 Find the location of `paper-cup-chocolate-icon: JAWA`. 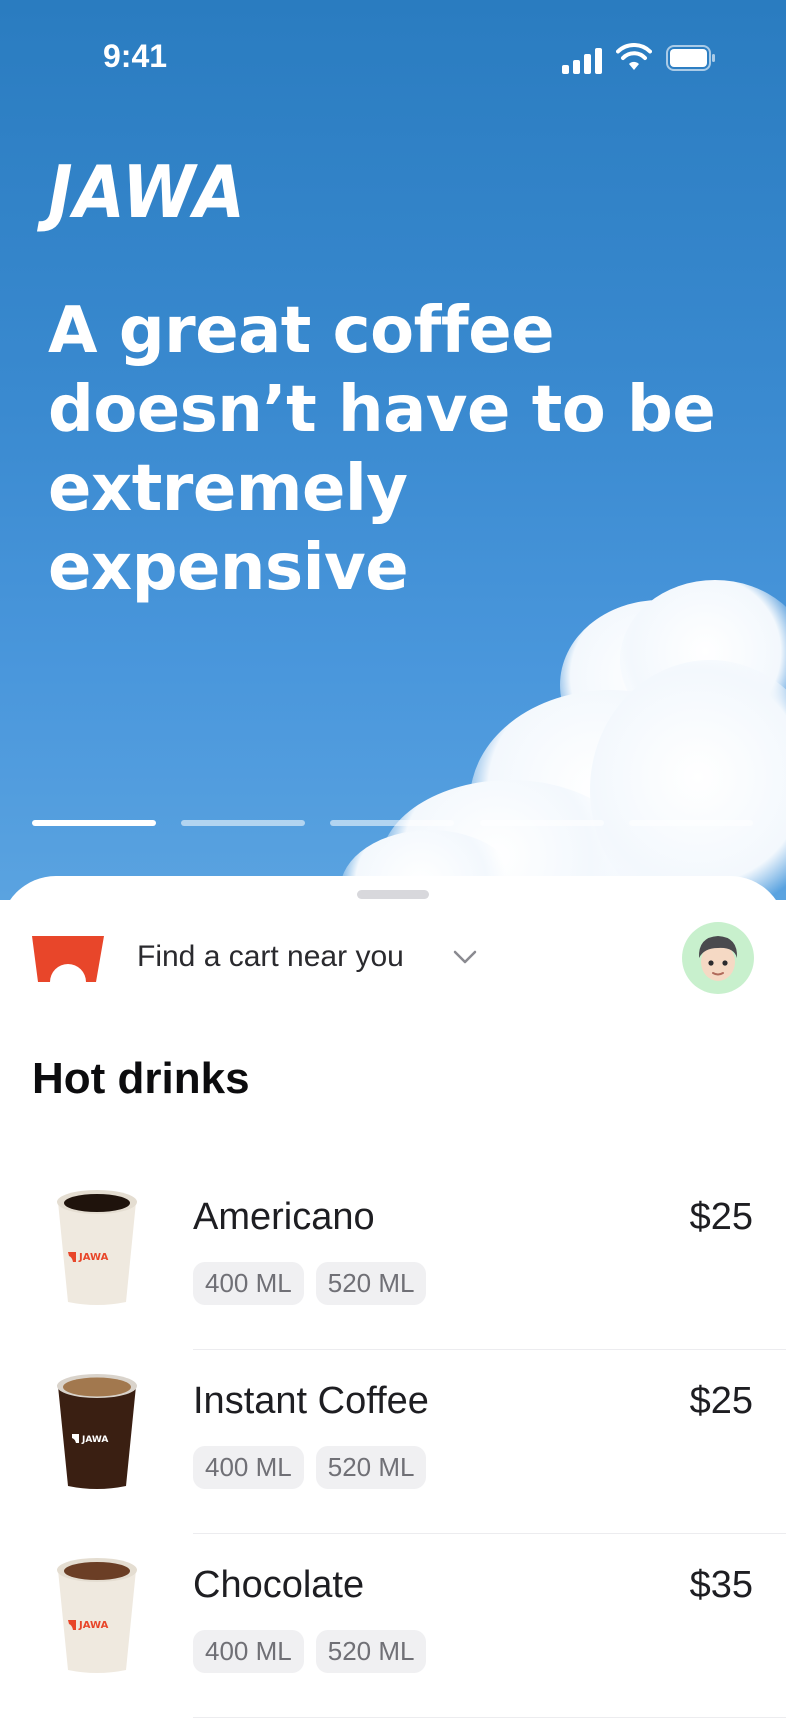

paper-cup-chocolate-icon: JAWA is located at coordinates (97, 1615).